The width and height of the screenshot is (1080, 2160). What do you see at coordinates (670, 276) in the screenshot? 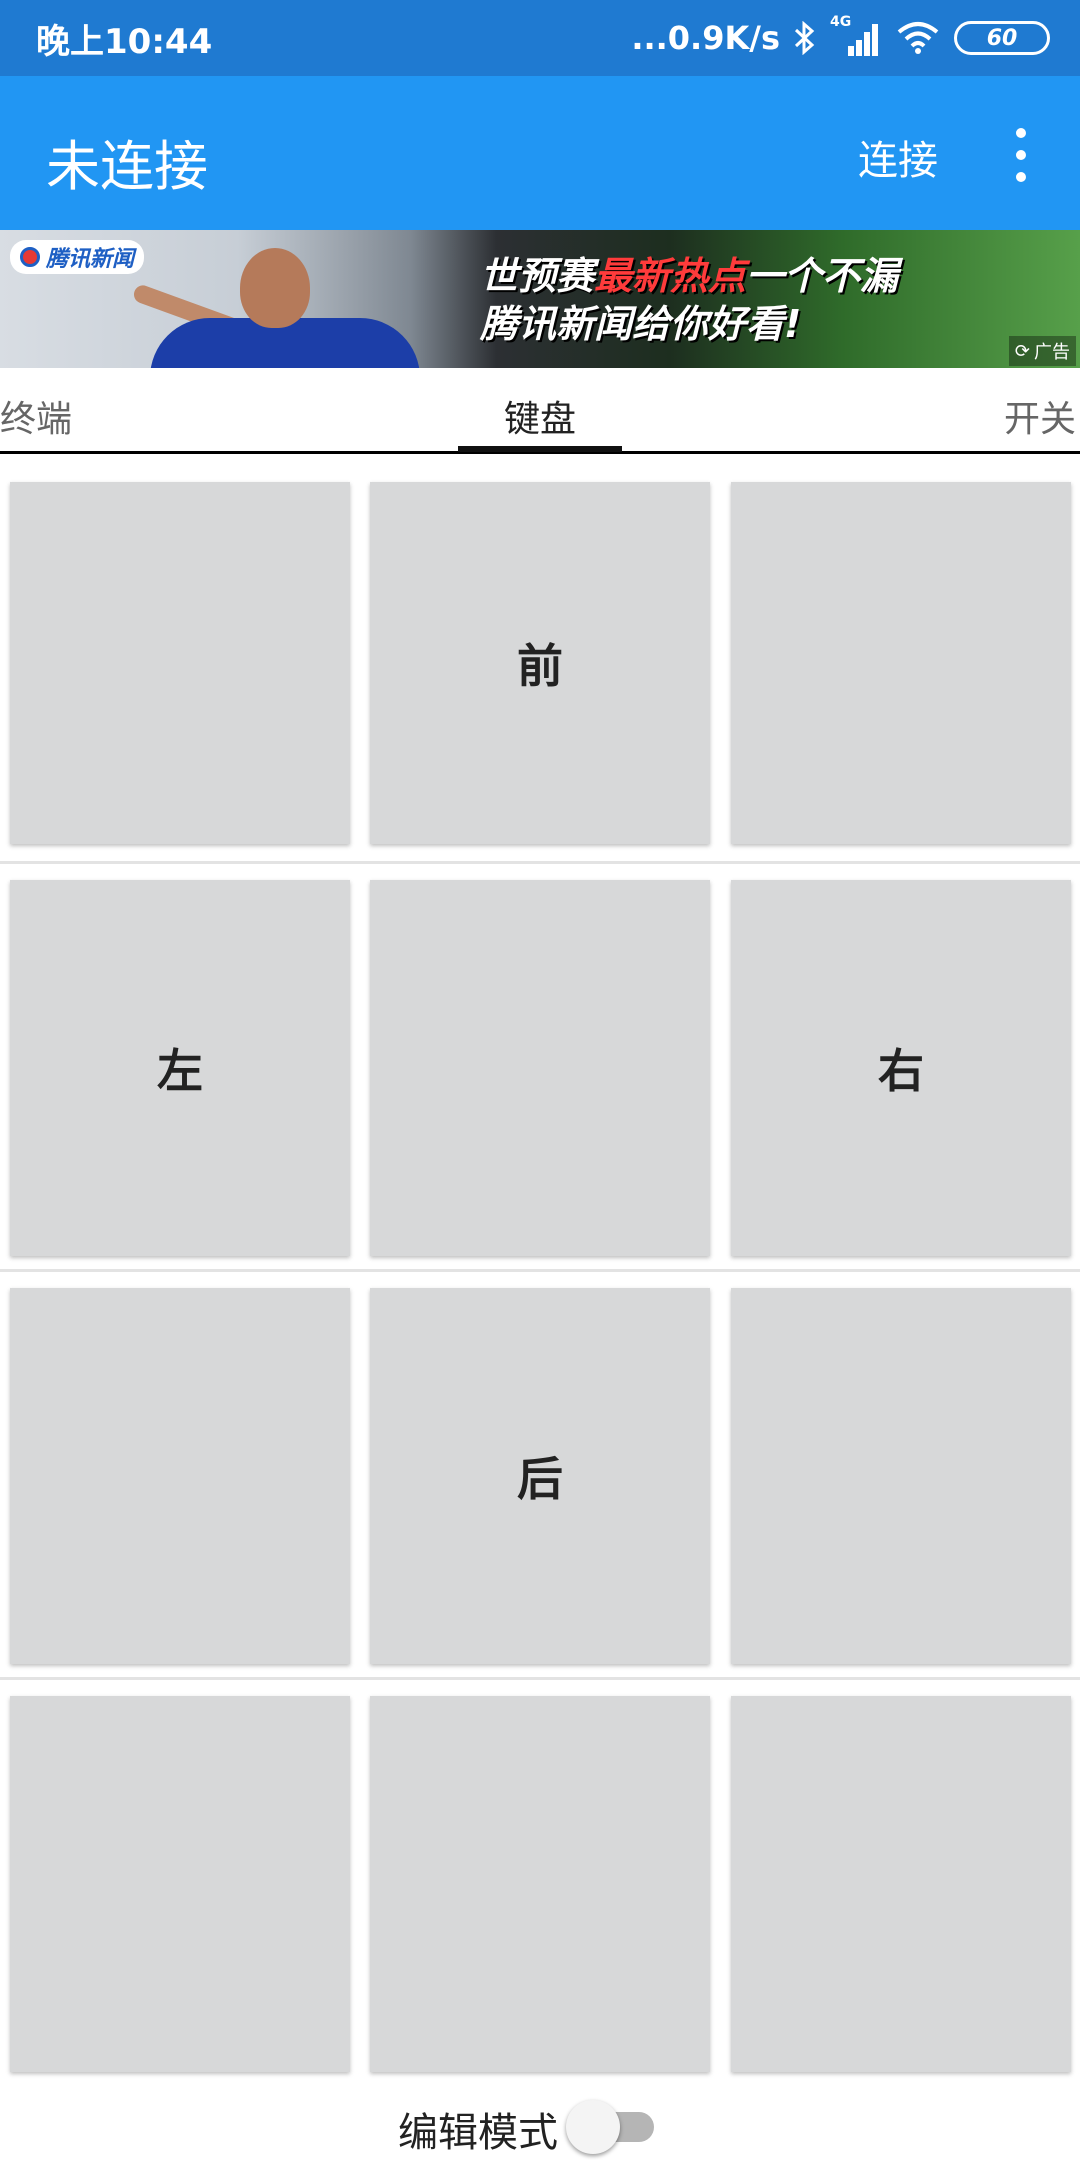
I see `ad-line1-highlight: 最新热点` at bounding box center [670, 276].